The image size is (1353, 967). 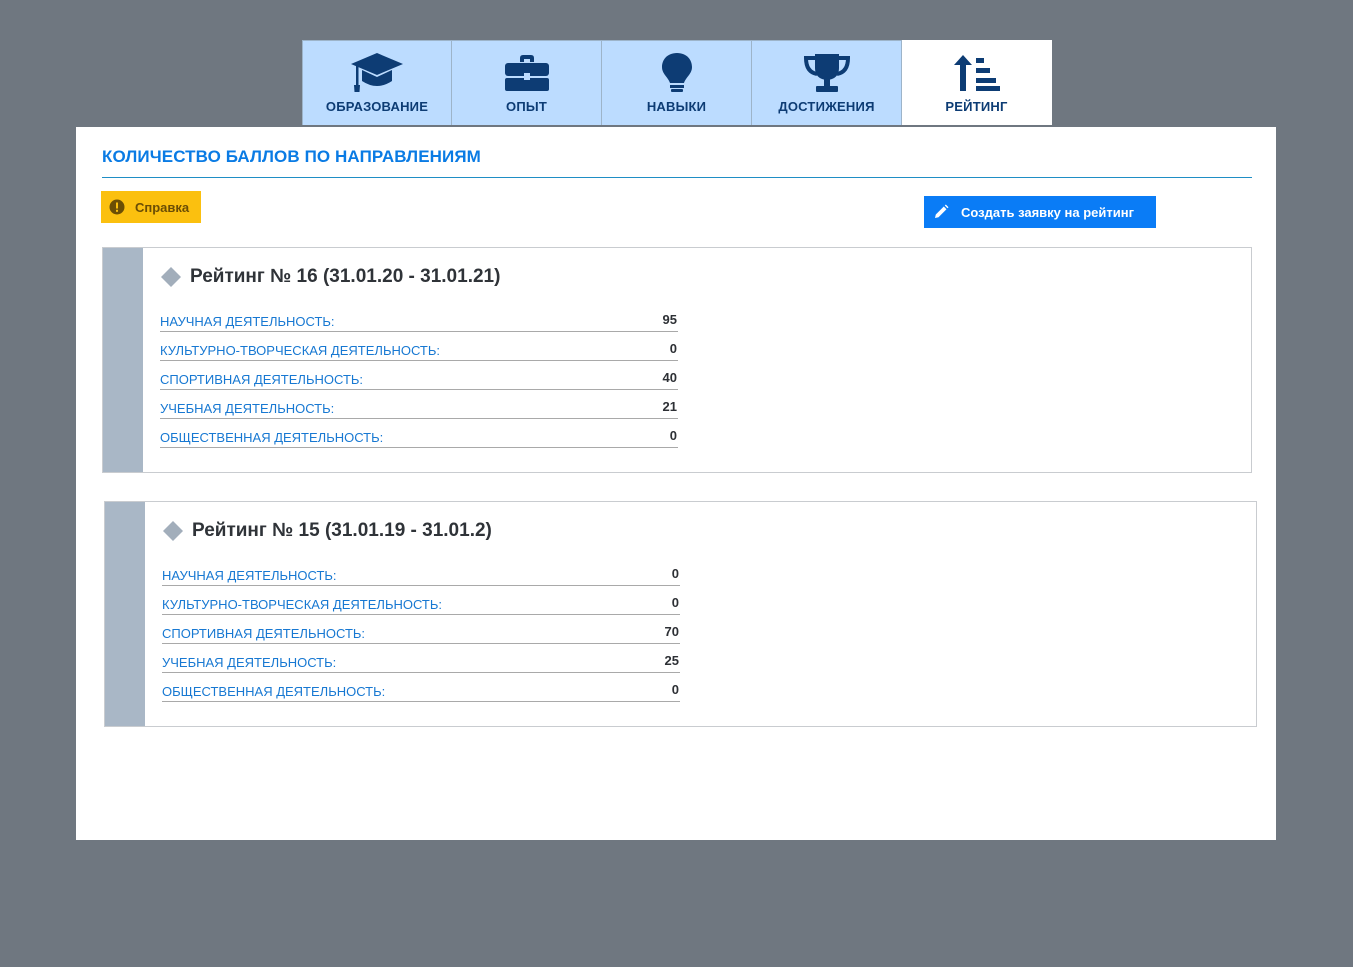 I want to click on exclamation-circle-icon, so click(x=117, y=207).